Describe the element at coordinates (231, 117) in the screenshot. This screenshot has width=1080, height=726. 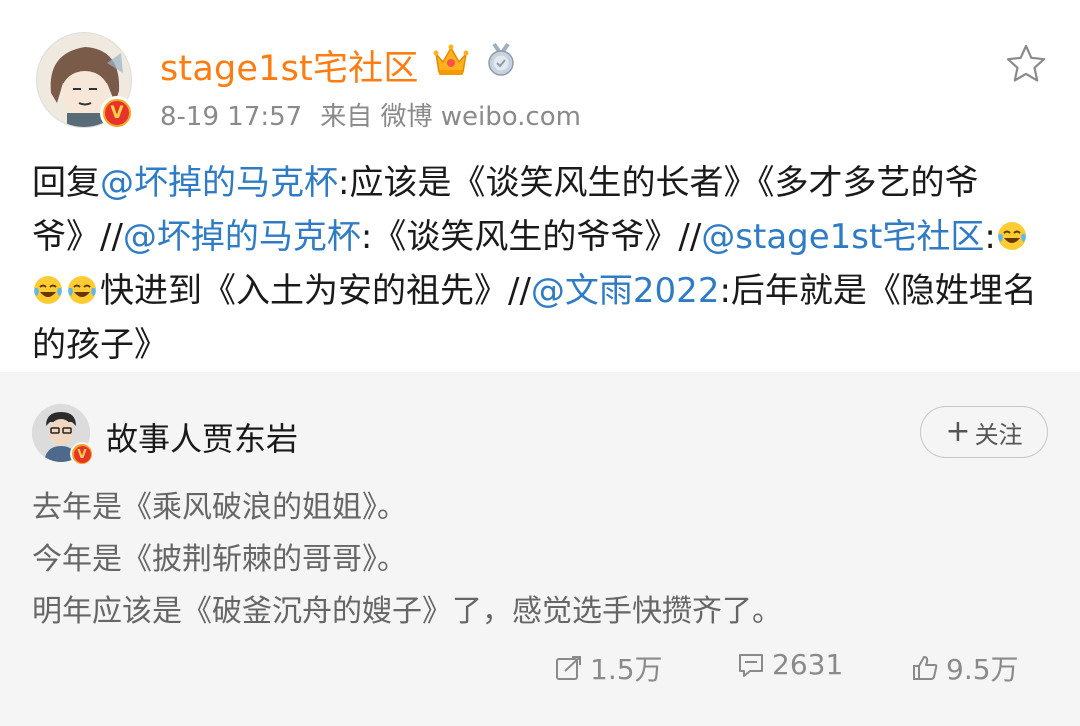
I see `post-time: 8-19 17:57` at that location.